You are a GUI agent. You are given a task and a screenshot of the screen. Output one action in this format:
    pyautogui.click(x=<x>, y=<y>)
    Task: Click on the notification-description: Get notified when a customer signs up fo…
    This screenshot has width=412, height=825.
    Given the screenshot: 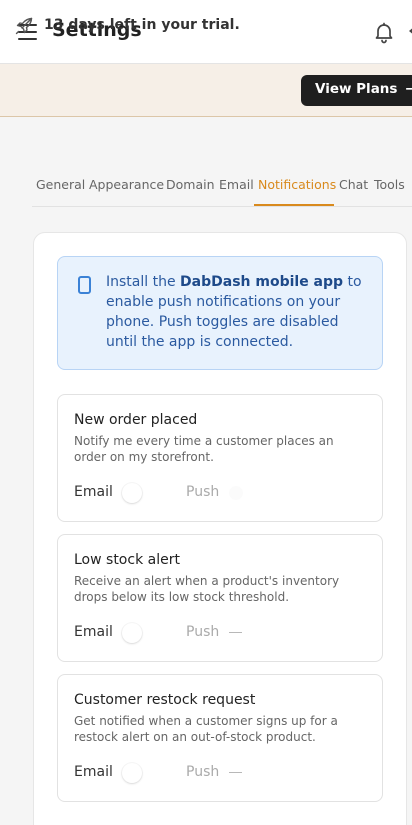 What is the action you would take?
    pyautogui.click(x=206, y=729)
    